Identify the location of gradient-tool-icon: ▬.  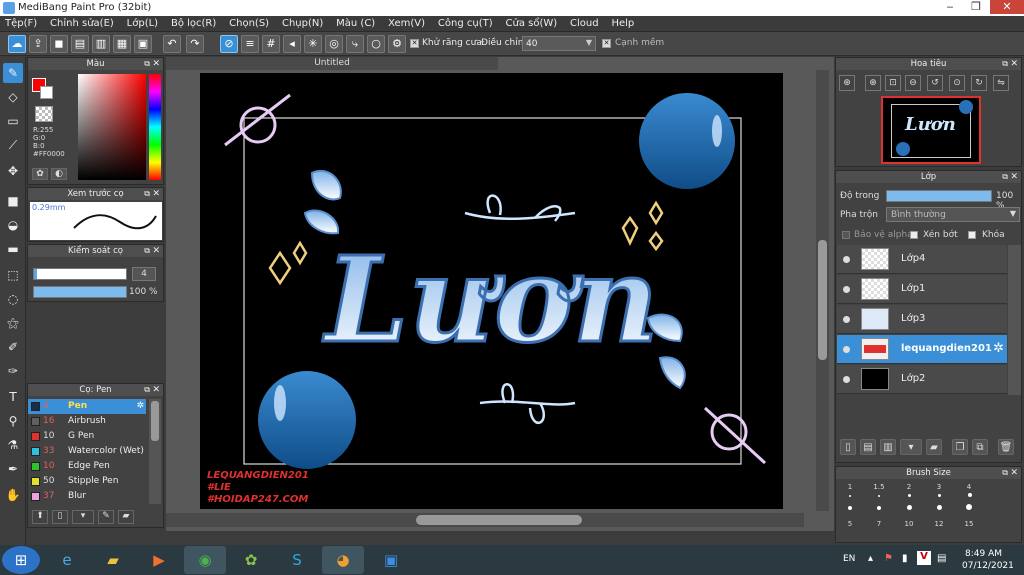
(13, 249).